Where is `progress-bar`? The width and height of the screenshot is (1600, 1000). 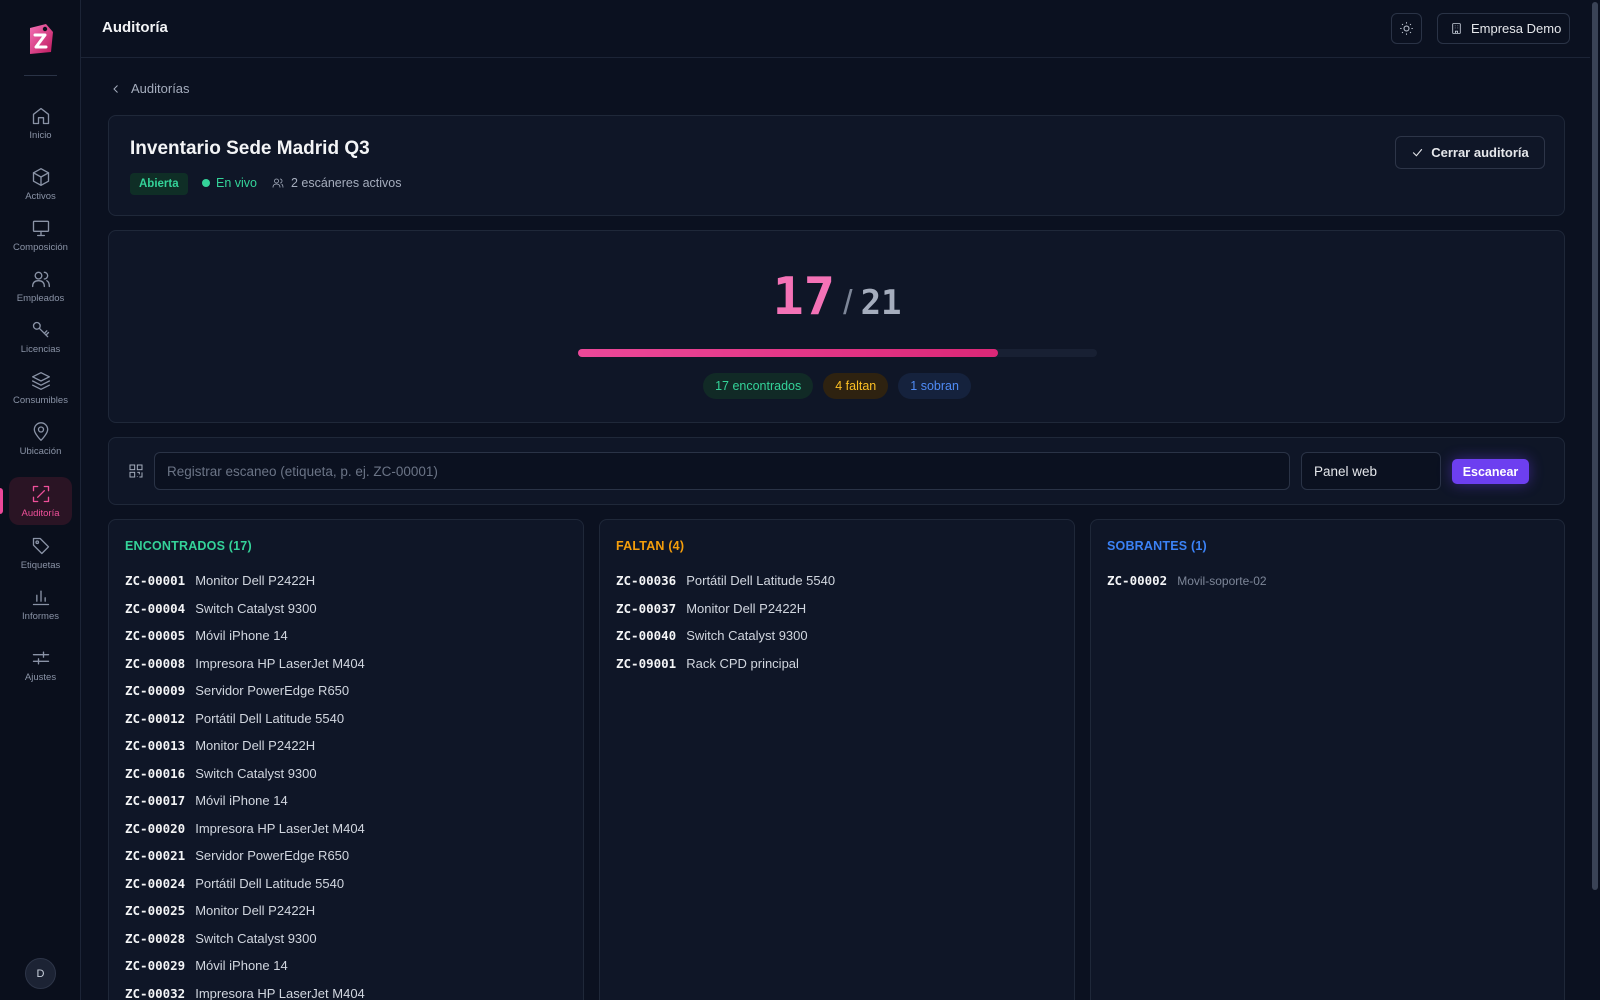 progress-bar is located at coordinates (837, 353).